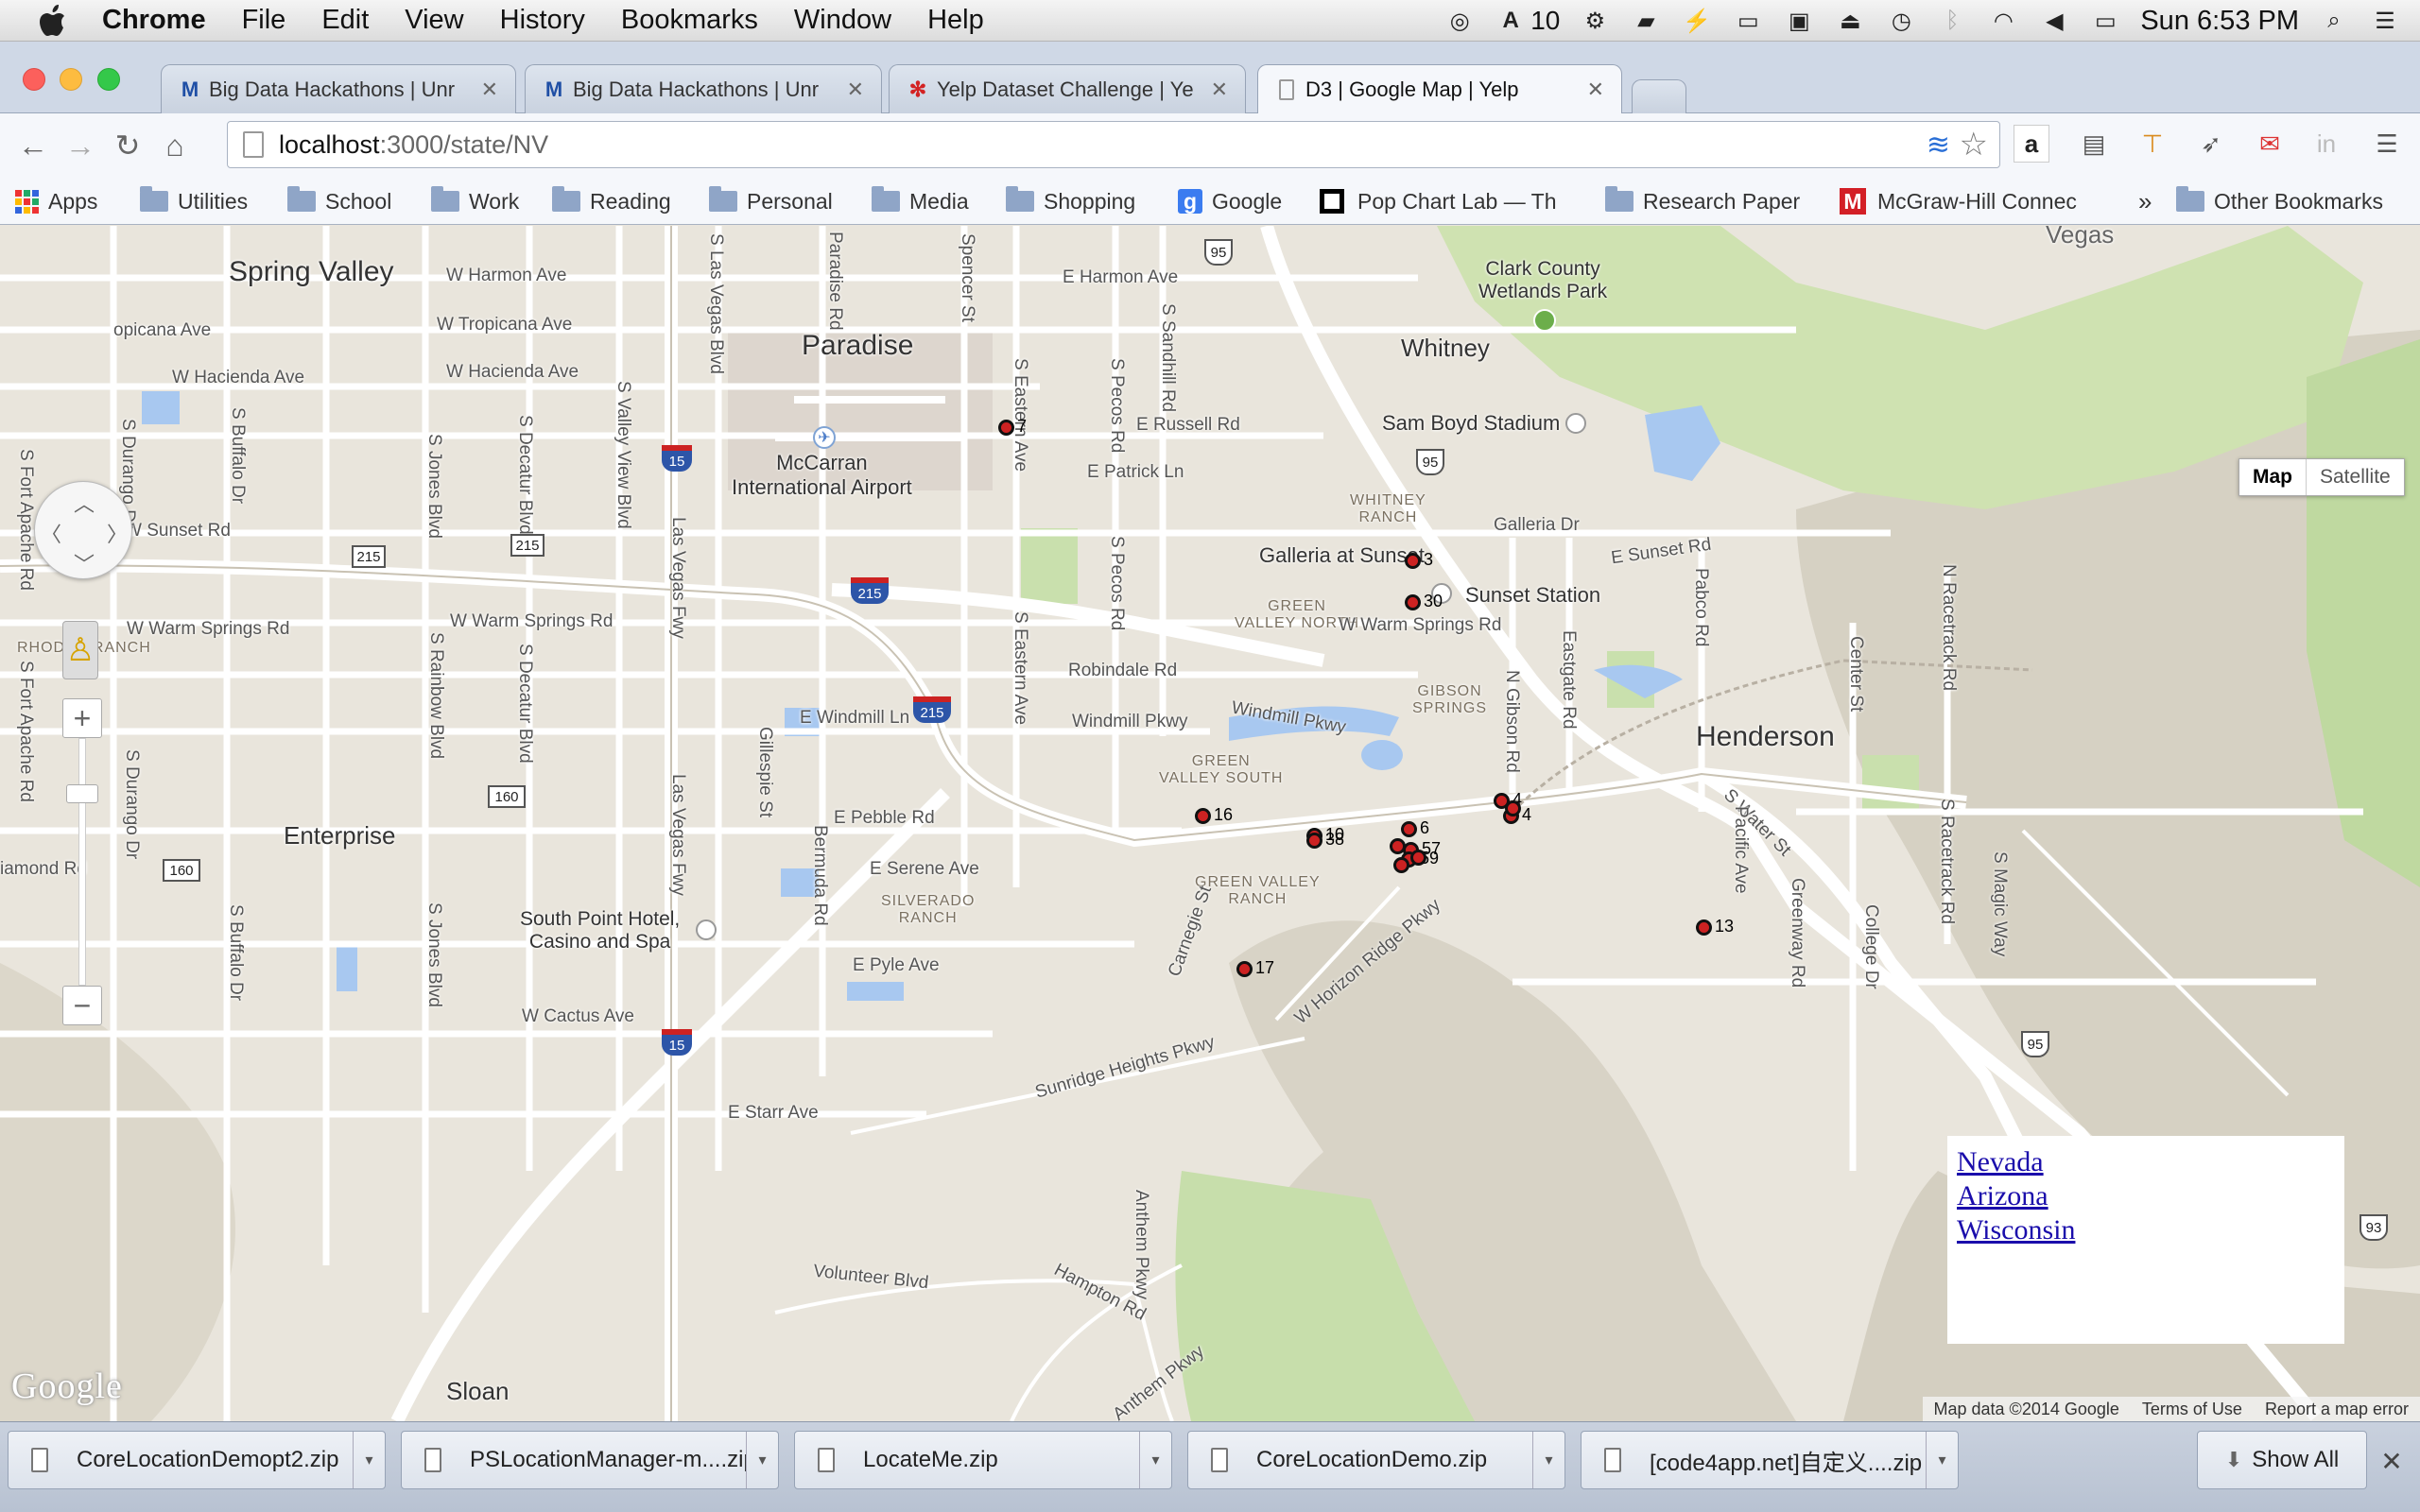  What do you see at coordinates (1595, 21) in the screenshot?
I see `gears-icon: ⚙` at bounding box center [1595, 21].